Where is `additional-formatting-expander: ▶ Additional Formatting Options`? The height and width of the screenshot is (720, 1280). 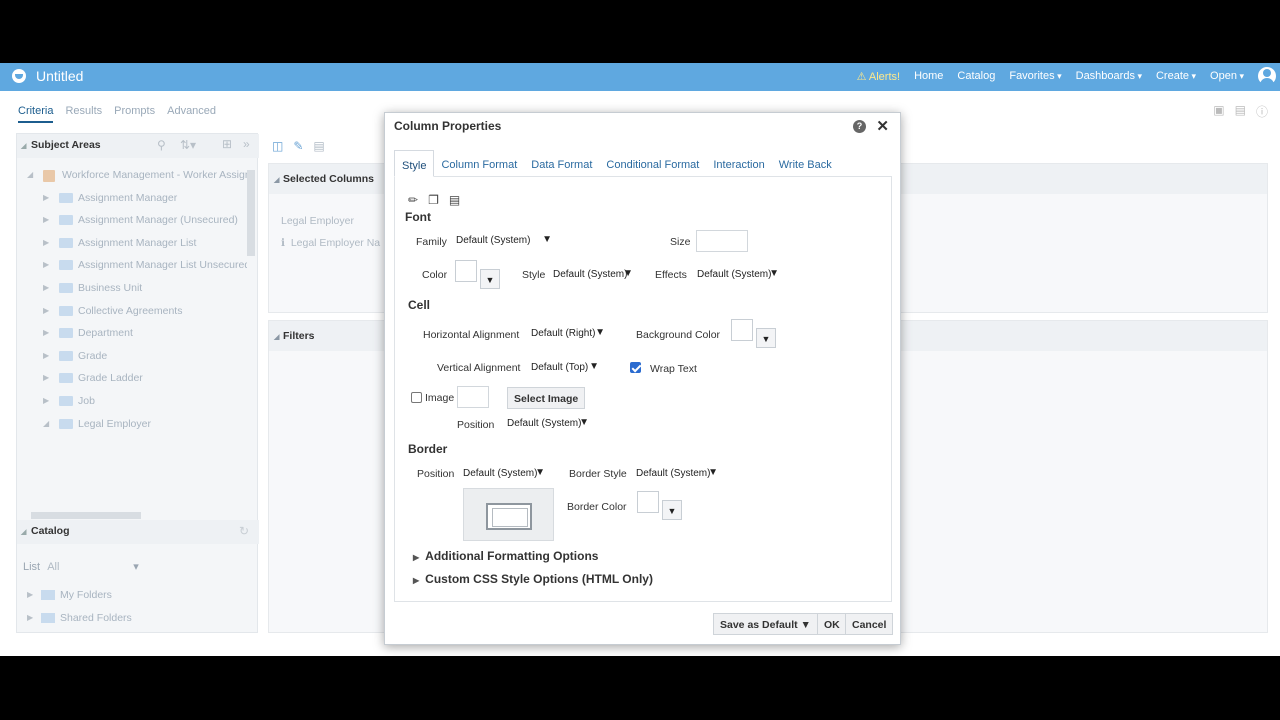 additional-formatting-expander: ▶ Additional Formatting Options is located at coordinates (505, 556).